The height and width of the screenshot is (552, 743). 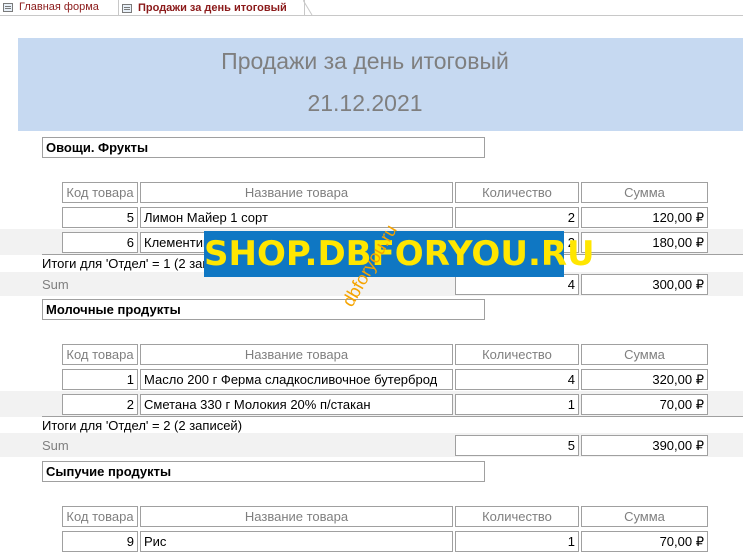 I want to click on total-divider, so click(x=392, y=416).